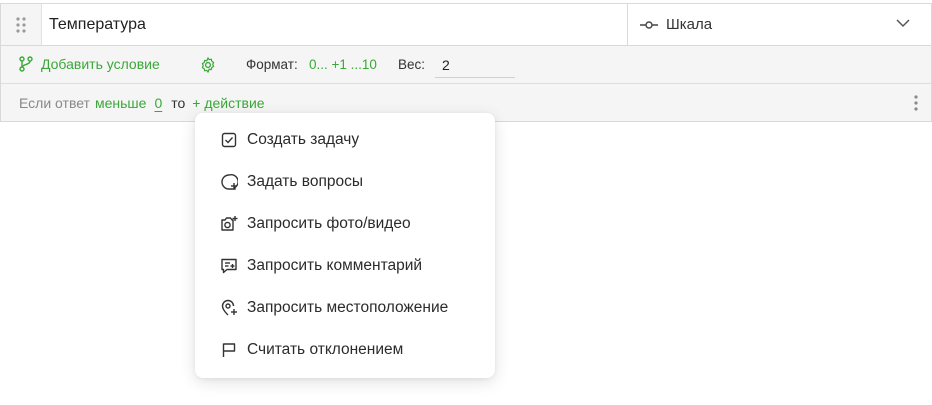  What do you see at coordinates (229, 308) in the screenshot?
I see `location-plus-icon` at bounding box center [229, 308].